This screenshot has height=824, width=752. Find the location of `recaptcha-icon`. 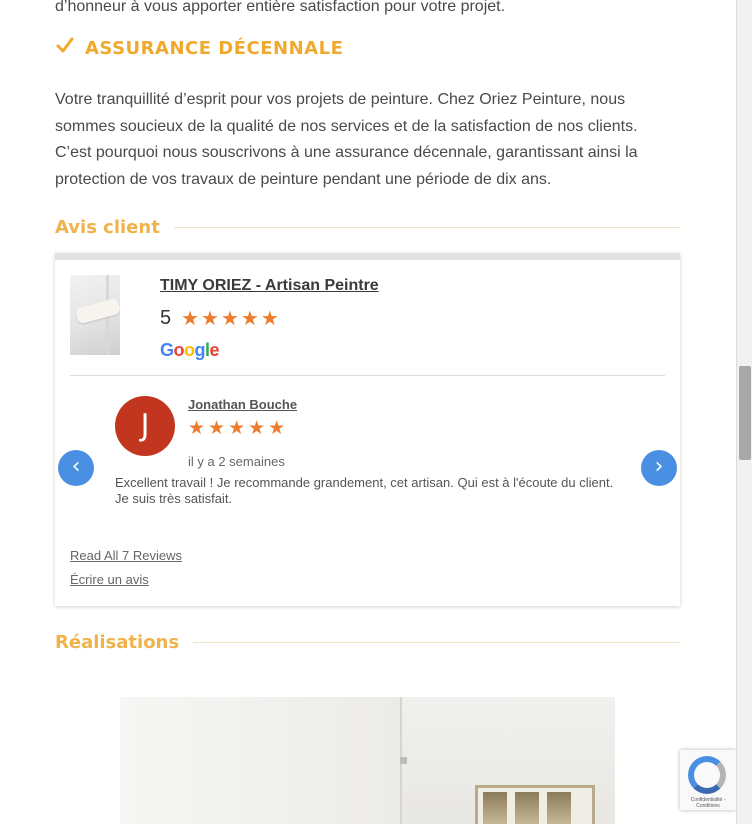

recaptcha-icon is located at coordinates (707, 775).